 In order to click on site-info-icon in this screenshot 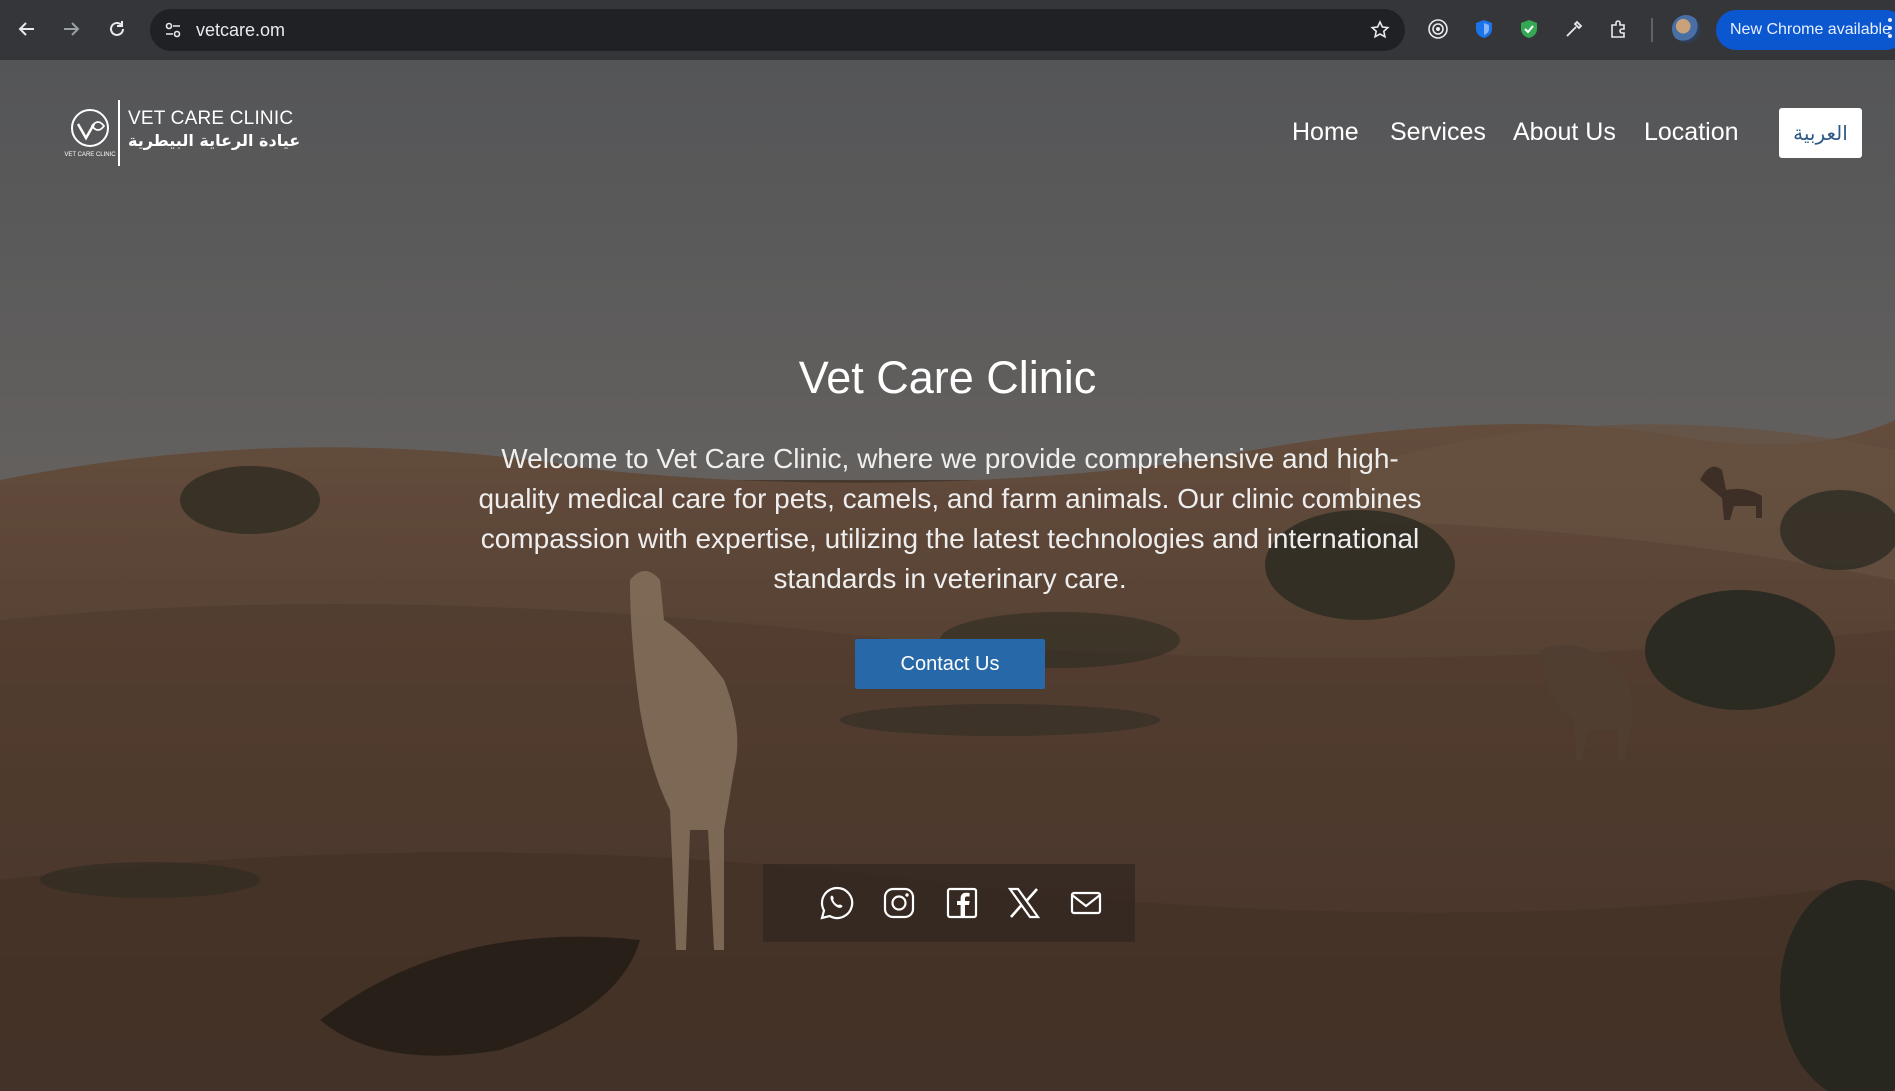, I will do `click(173, 30)`.